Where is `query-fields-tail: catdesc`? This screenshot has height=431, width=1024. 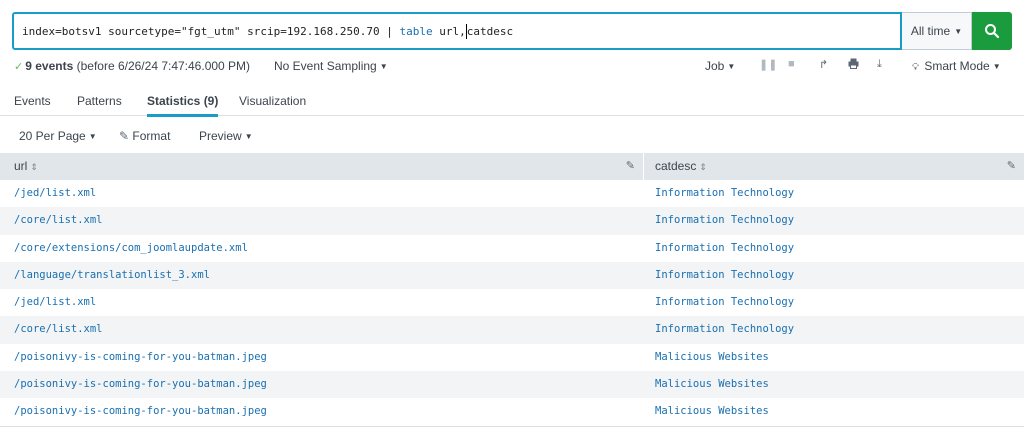
query-fields-tail: catdesc is located at coordinates (490, 31).